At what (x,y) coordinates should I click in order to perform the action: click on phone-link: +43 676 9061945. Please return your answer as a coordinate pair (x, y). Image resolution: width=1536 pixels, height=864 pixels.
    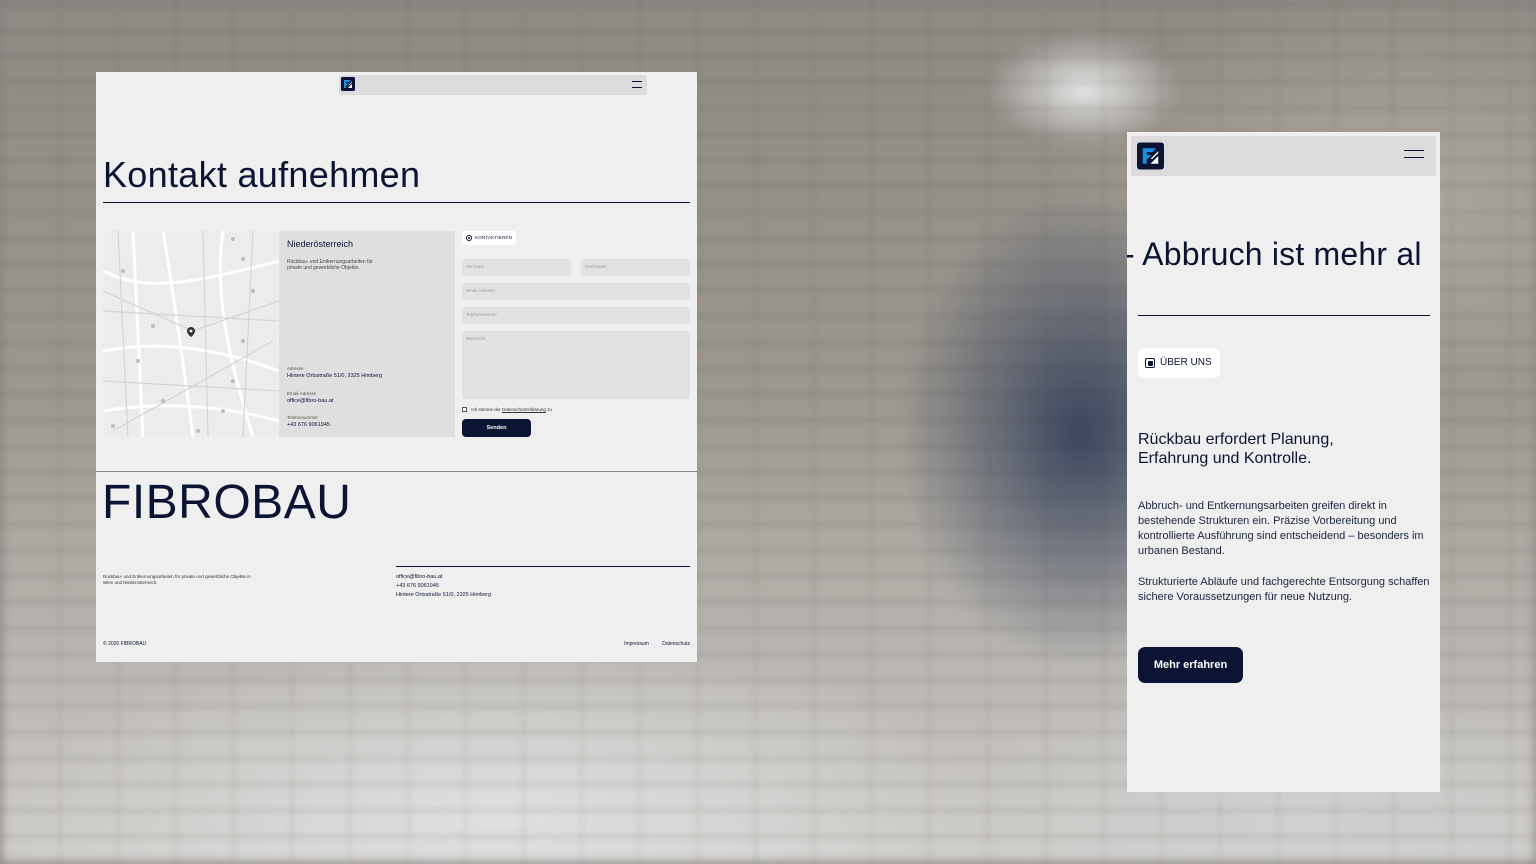
    Looking at the image, I should click on (308, 425).